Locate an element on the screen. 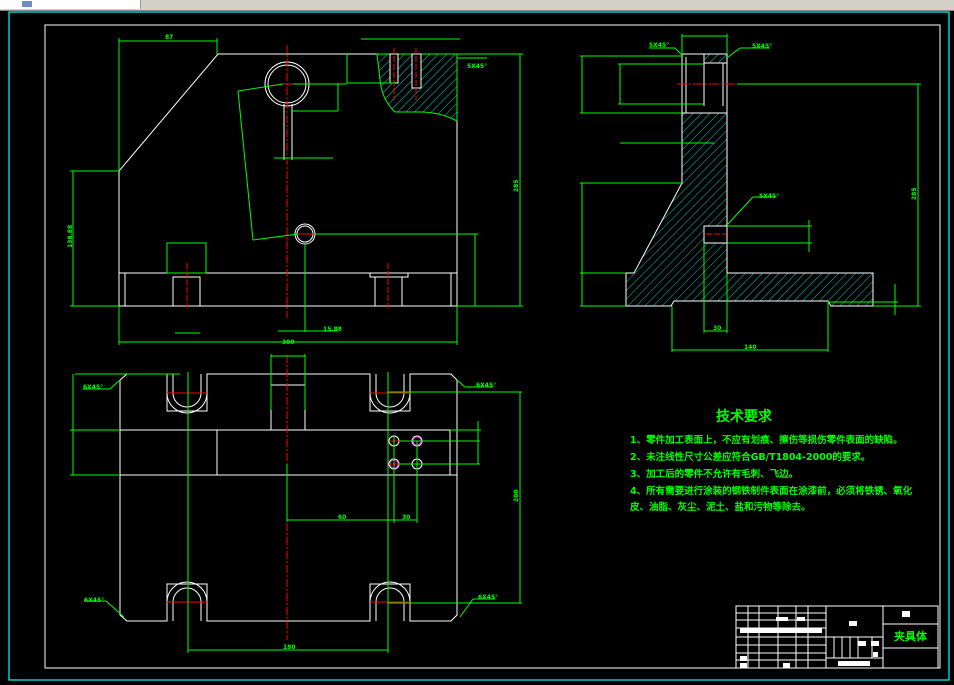 This screenshot has height=685, width=954. tech-requirement-item: 4、所有需要进行涂装的钢铁制件表面在涂漆前，必须将铁锈、氧化 is located at coordinates (771, 491).